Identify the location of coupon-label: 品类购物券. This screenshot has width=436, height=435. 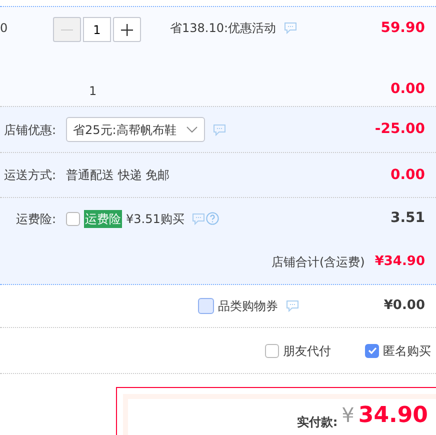
(248, 306).